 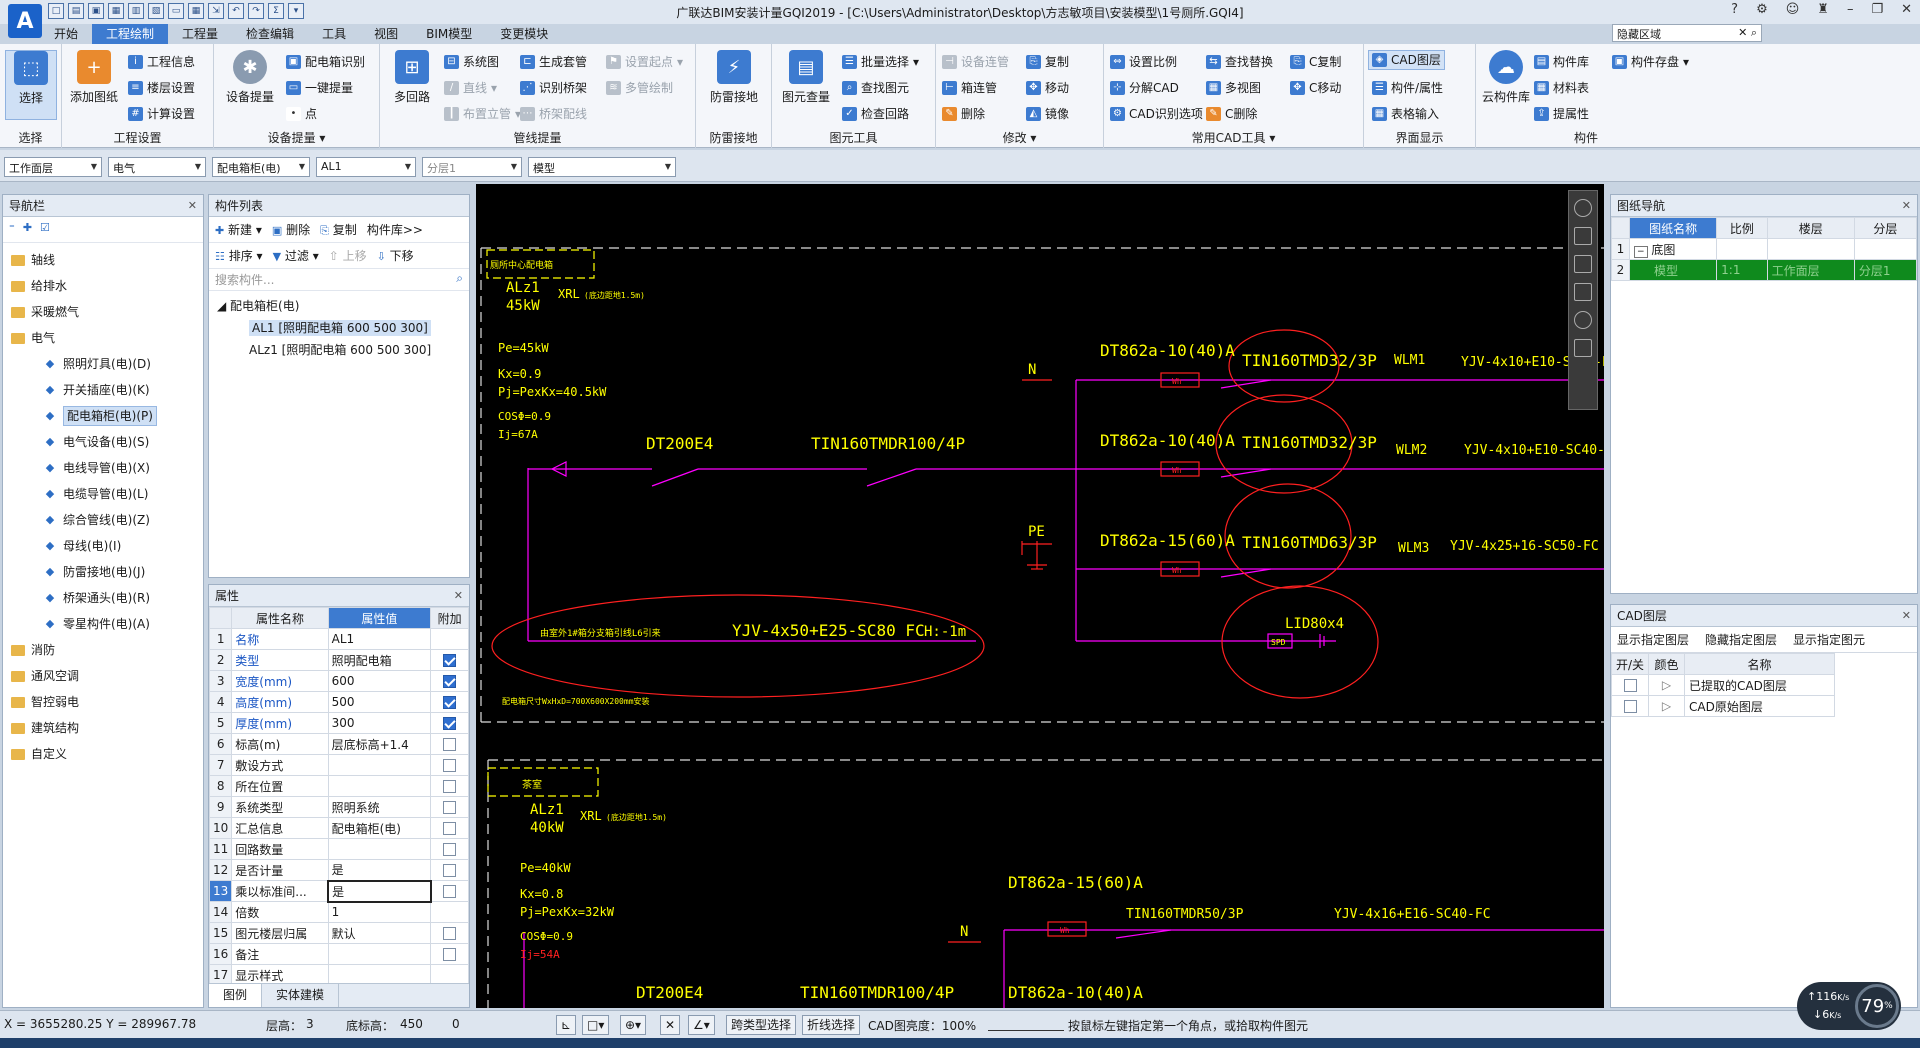 What do you see at coordinates (1667, 706) in the screenshot?
I see `expand-icon: ▷` at bounding box center [1667, 706].